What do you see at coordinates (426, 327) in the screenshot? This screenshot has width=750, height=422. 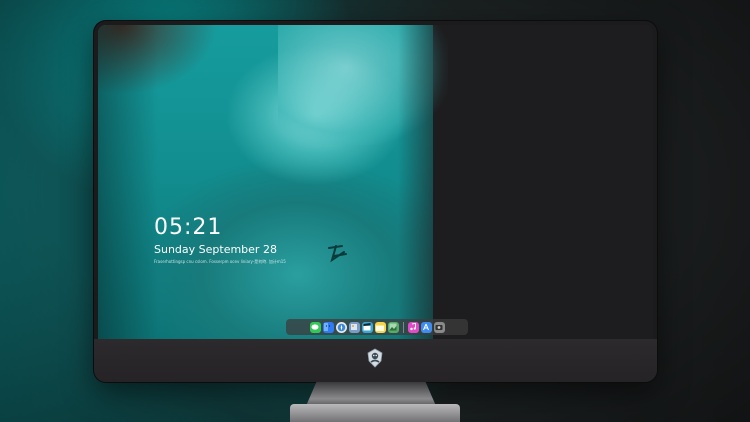 I see `app-store-icon` at bounding box center [426, 327].